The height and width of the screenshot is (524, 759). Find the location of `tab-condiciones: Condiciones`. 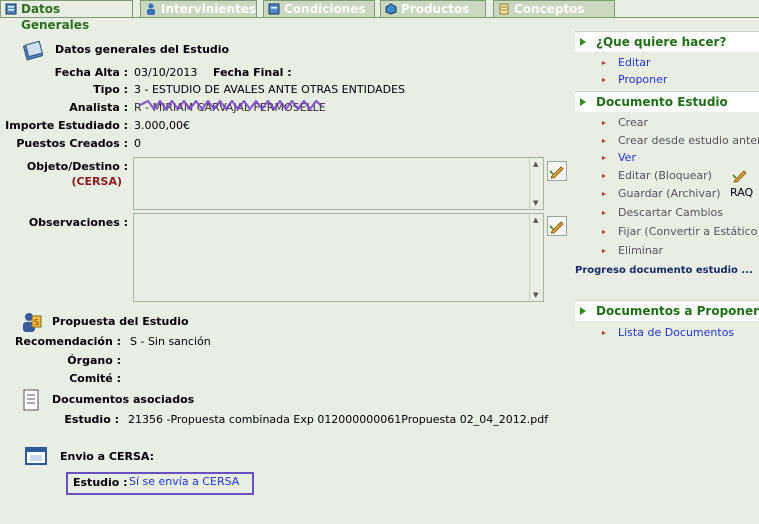

tab-condiciones: Condiciones is located at coordinates (319, 8).